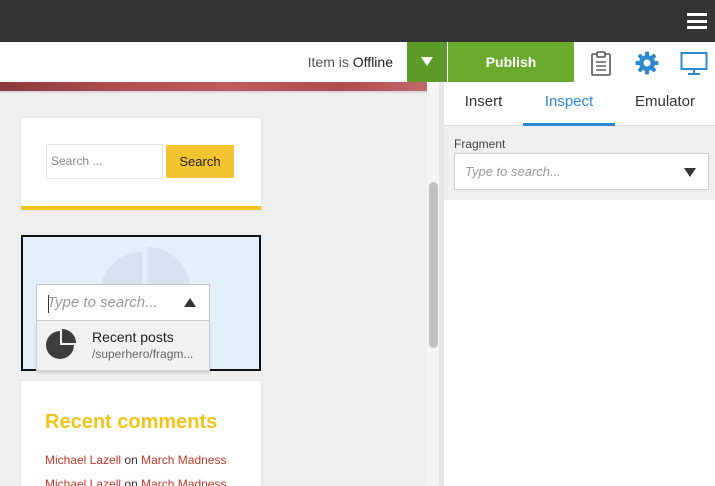 The width and height of the screenshot is (715, 486). Describe the element at coordinates (372, 62) in the screenshot. I see `status-value: Offline` at that location.